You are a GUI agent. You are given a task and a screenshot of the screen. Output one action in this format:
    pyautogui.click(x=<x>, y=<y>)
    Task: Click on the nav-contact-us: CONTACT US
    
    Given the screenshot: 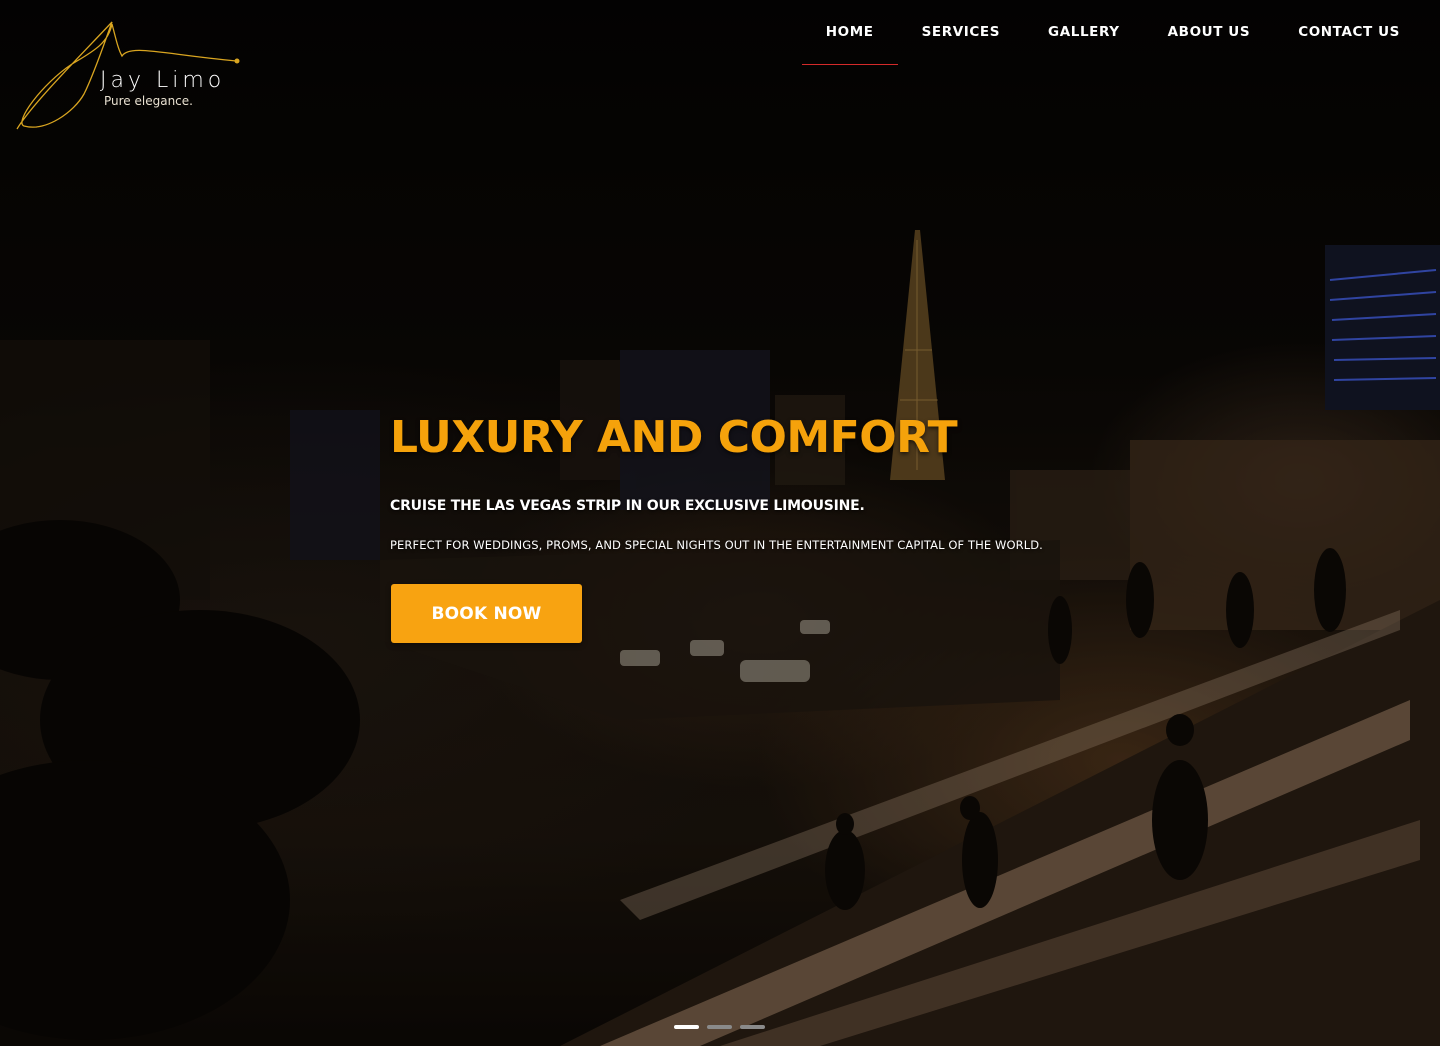 What is the action you would take?
    pyautogui.click(x=1357, y=33)
    